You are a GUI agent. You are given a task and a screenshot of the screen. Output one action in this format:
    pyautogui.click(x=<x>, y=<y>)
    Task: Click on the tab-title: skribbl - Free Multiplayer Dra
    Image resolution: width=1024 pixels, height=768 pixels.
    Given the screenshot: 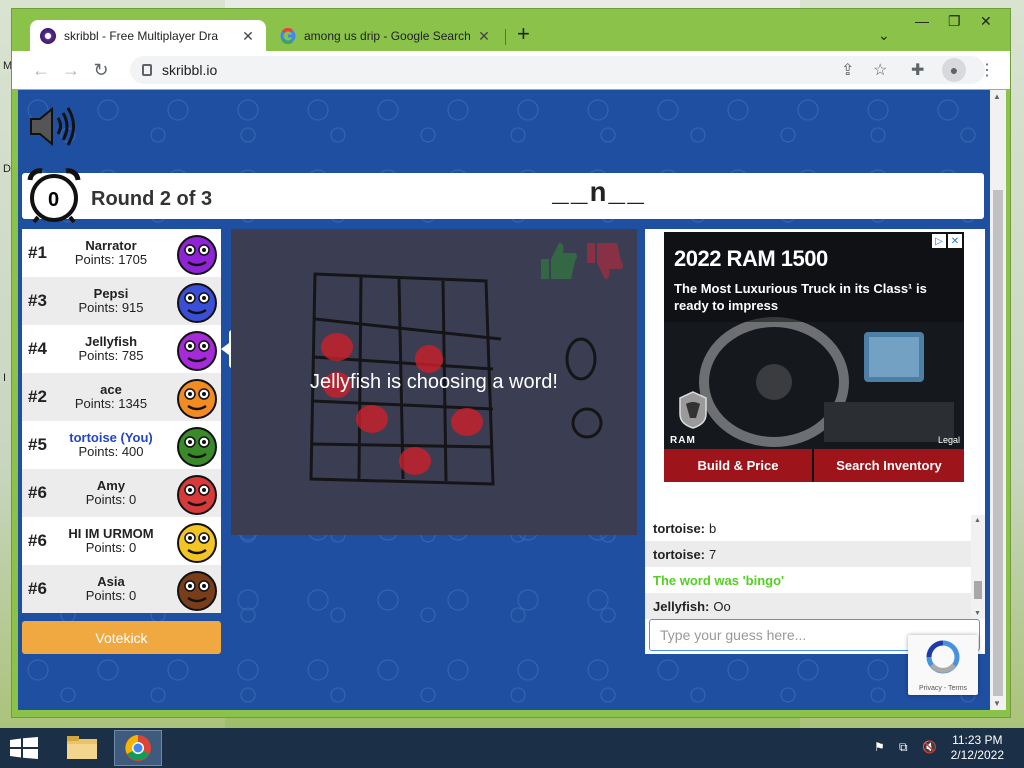 What is the action you would take?
    pyautogui.click(x=141, y=36)
    